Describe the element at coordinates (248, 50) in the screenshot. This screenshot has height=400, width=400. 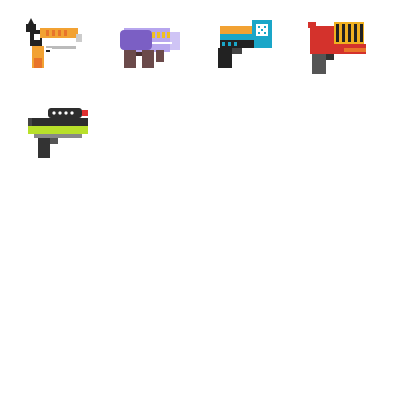
I see `teal-blaster-icon` at that location.